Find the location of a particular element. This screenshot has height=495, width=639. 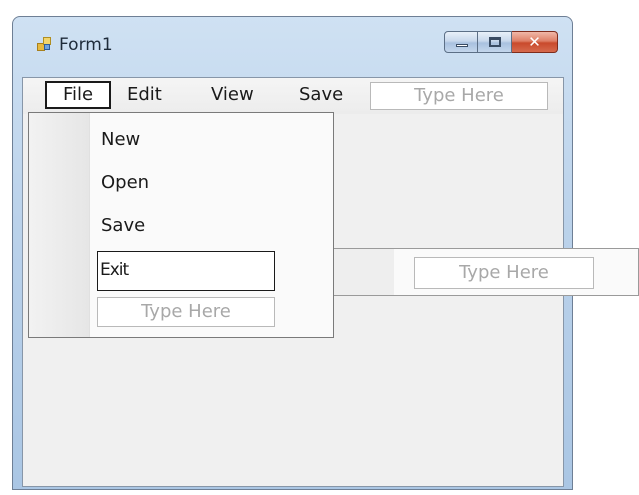

menu-view: View is located at coordinates (232, 95).